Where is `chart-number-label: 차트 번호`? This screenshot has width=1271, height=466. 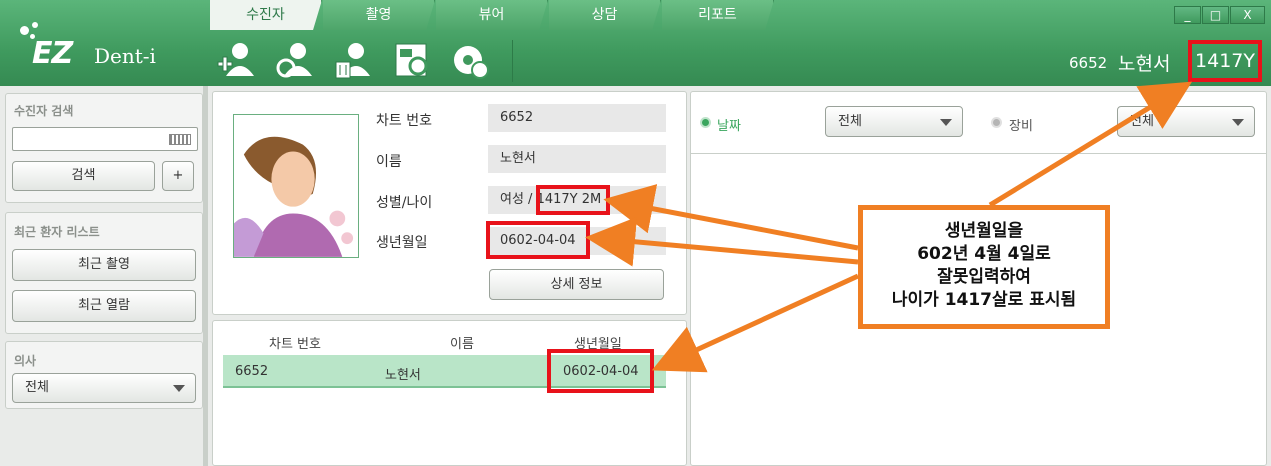 chart-number-label: 차트 번호 is located at coordinates (404, 121).